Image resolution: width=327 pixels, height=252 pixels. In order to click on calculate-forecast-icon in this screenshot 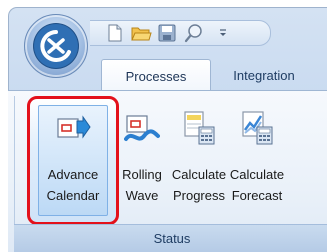, I will do `click(257, 128)`.